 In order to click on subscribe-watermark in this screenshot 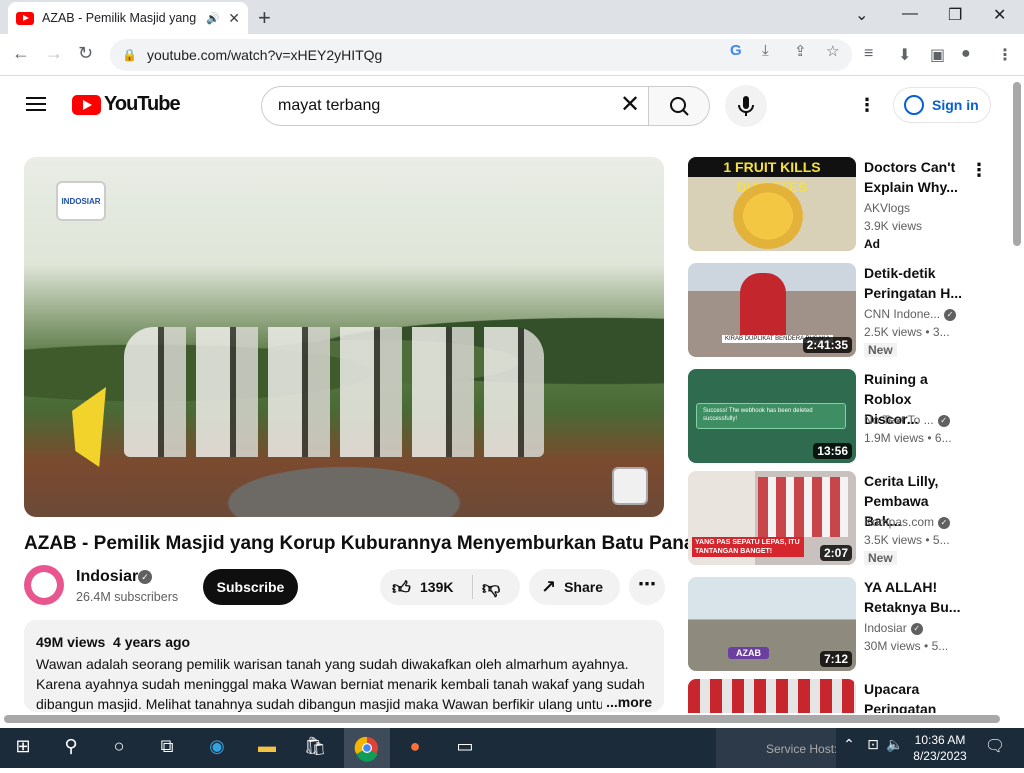, I will do `click(630, 486)`.